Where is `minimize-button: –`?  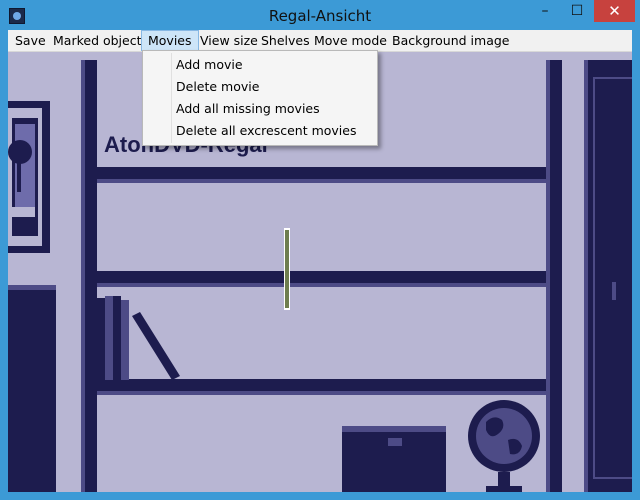
minimize-button: – is located at coordinates (545, 11).